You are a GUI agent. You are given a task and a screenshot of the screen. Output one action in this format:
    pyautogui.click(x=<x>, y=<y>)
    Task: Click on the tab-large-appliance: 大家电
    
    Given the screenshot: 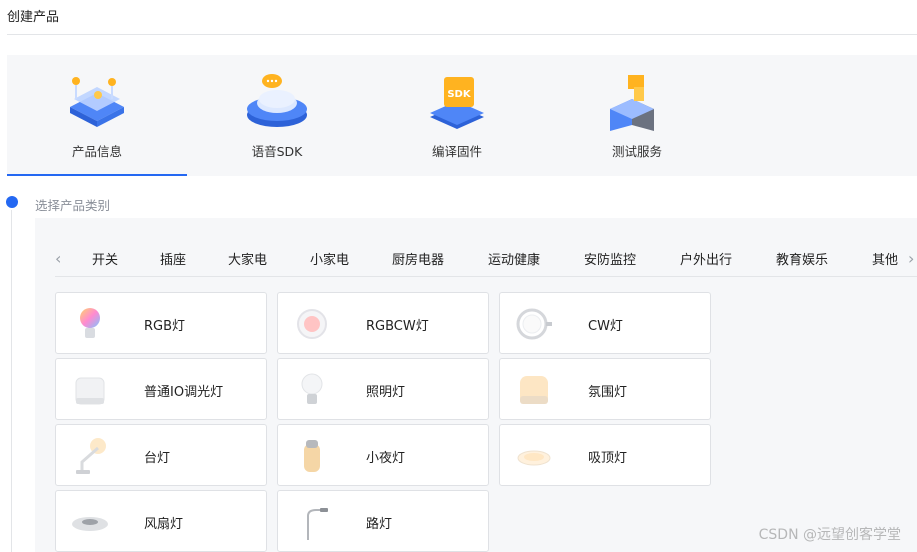 What is the action you would take?
    pyautogui.click(x=247, y=258)
    